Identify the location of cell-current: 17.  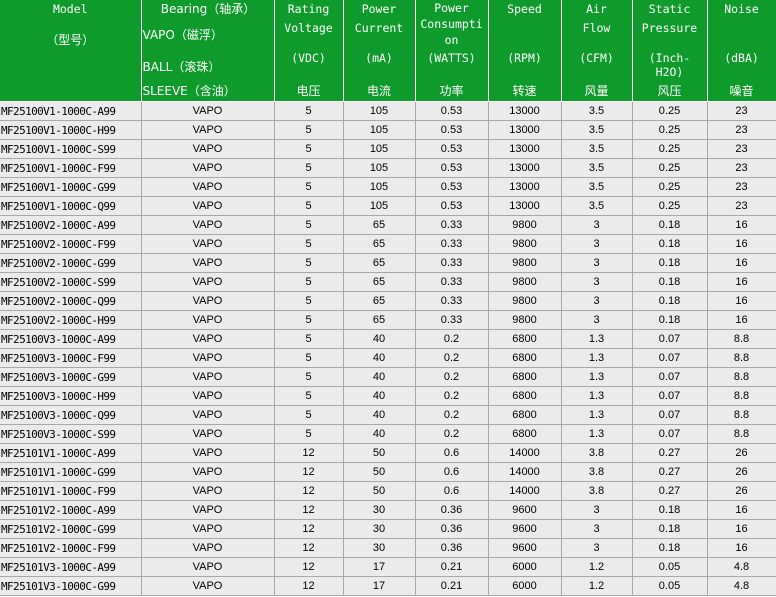
(379, 567).